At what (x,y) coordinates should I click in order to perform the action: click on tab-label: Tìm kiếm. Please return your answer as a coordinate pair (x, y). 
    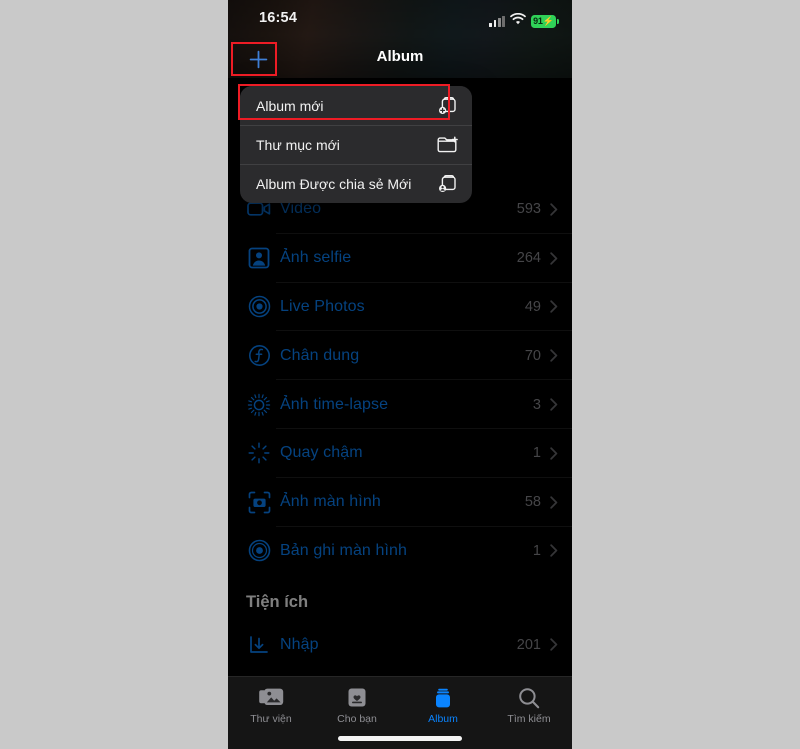
    Looking at the image, I should click on (529, 719).